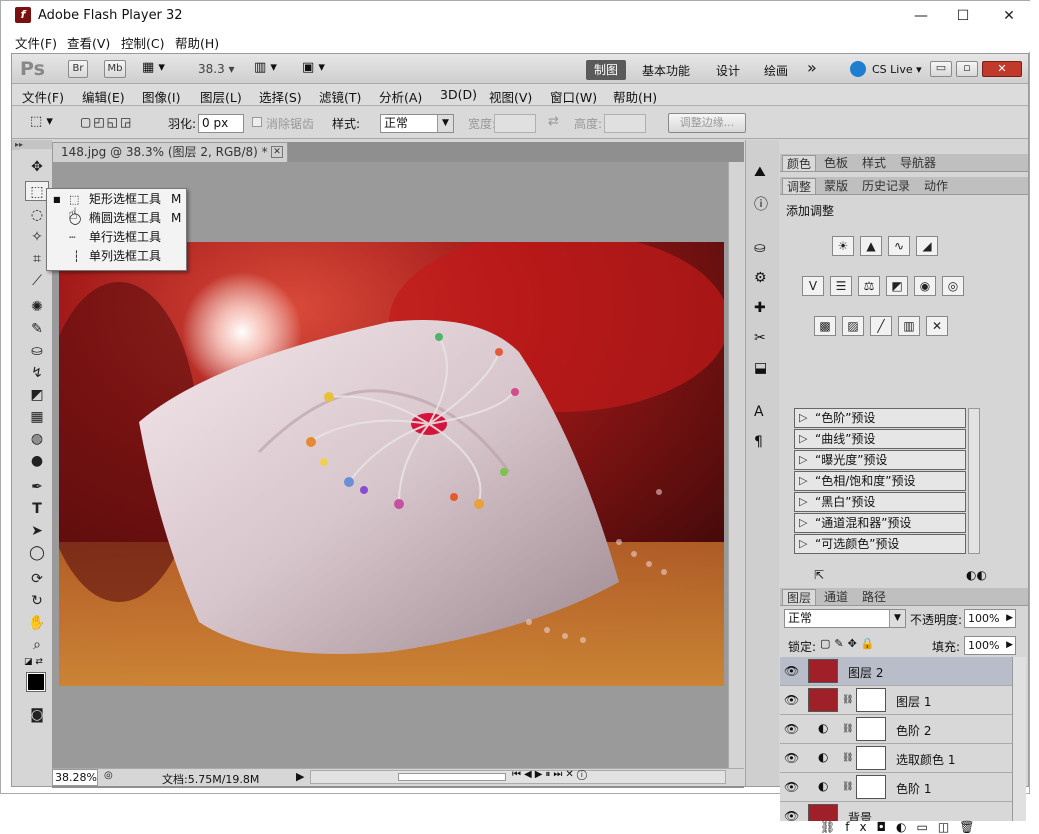 The height and width of the screenshot is (834, 1039). I want to click on tab-masks: 蒙版, so click(836, 186).